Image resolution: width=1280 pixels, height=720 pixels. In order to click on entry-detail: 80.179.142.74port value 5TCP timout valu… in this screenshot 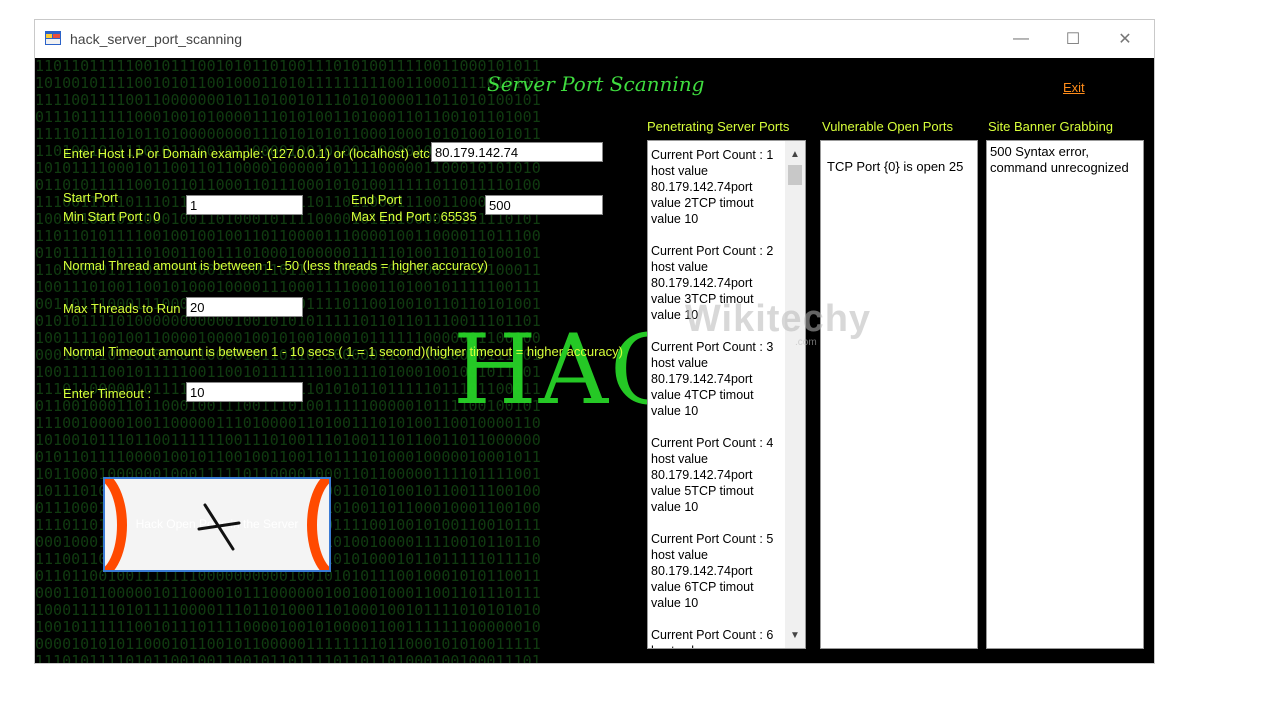, I will do `click(702, 491)`.